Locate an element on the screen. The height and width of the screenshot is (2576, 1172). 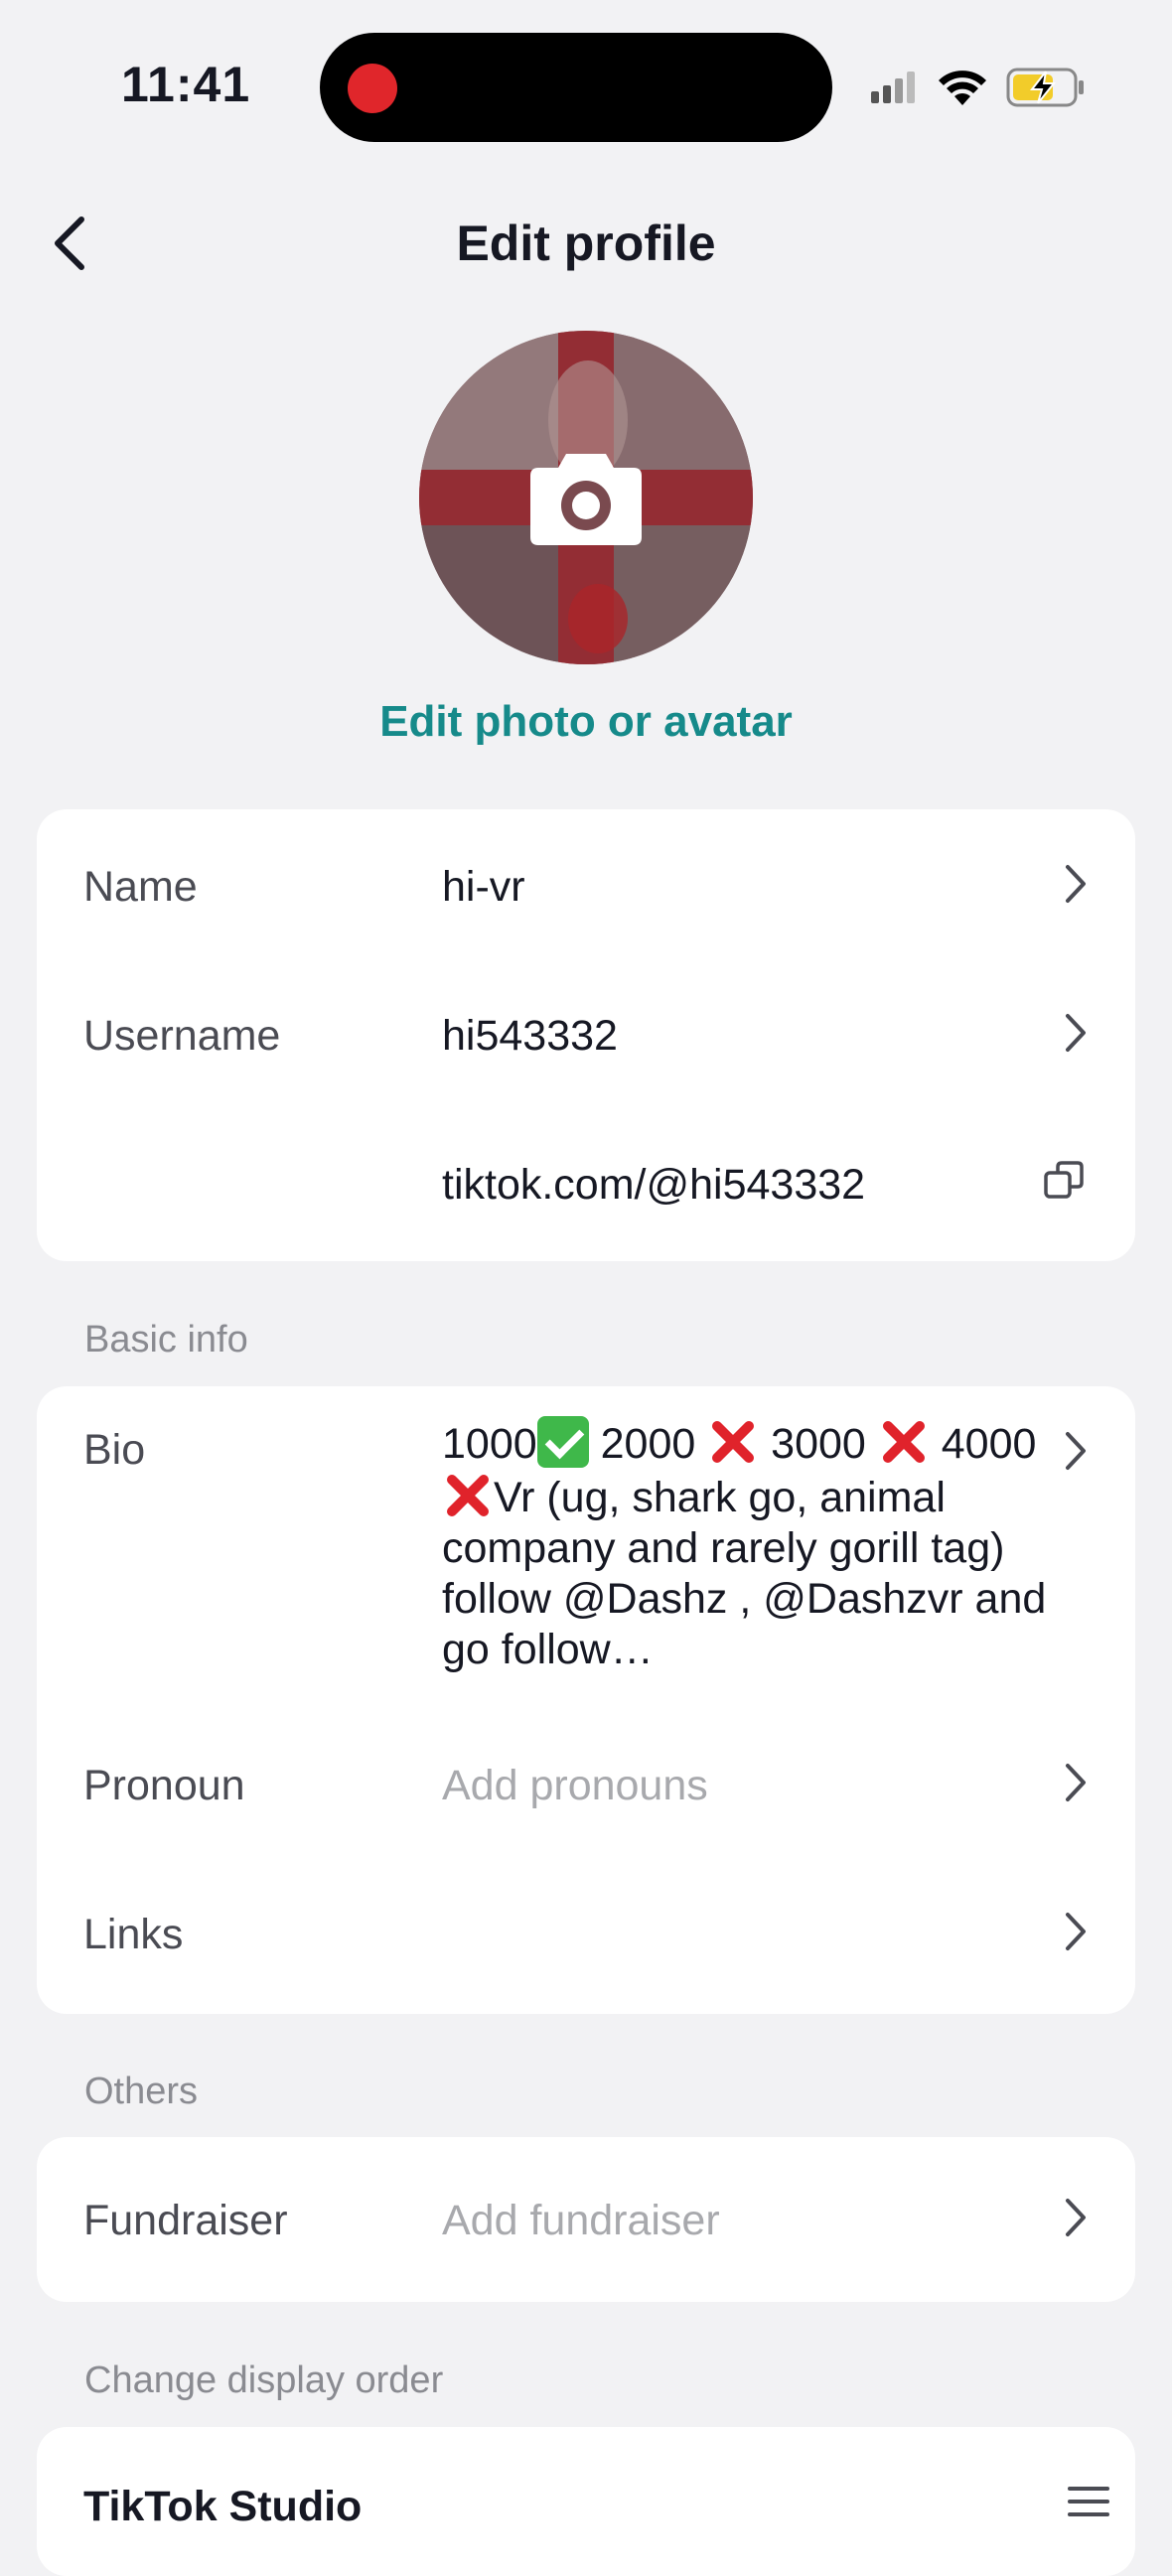
pronoun-placeholder: Add pronouns is located at coordinates (575, 1786).